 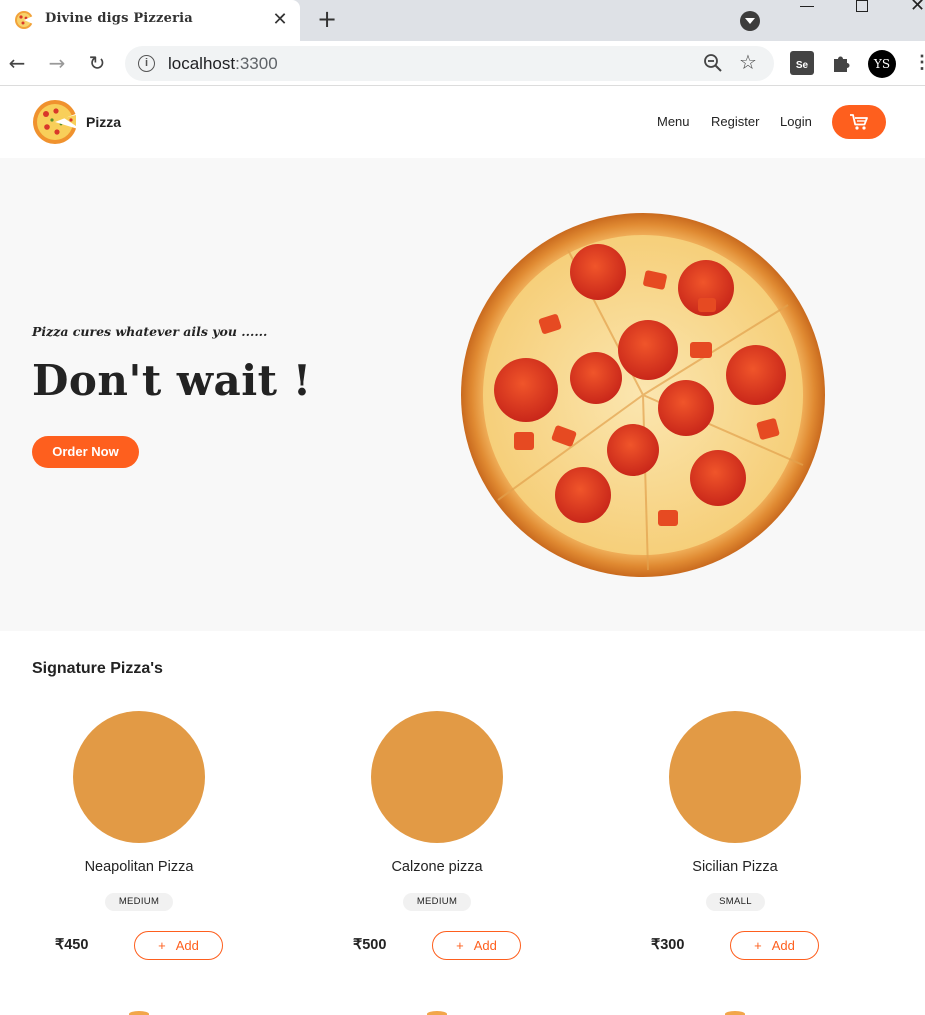 What do you see at coordinates (735, 121) in the screenshot?
I see `nav-register-link: Register` at bounding box center [735, 121].